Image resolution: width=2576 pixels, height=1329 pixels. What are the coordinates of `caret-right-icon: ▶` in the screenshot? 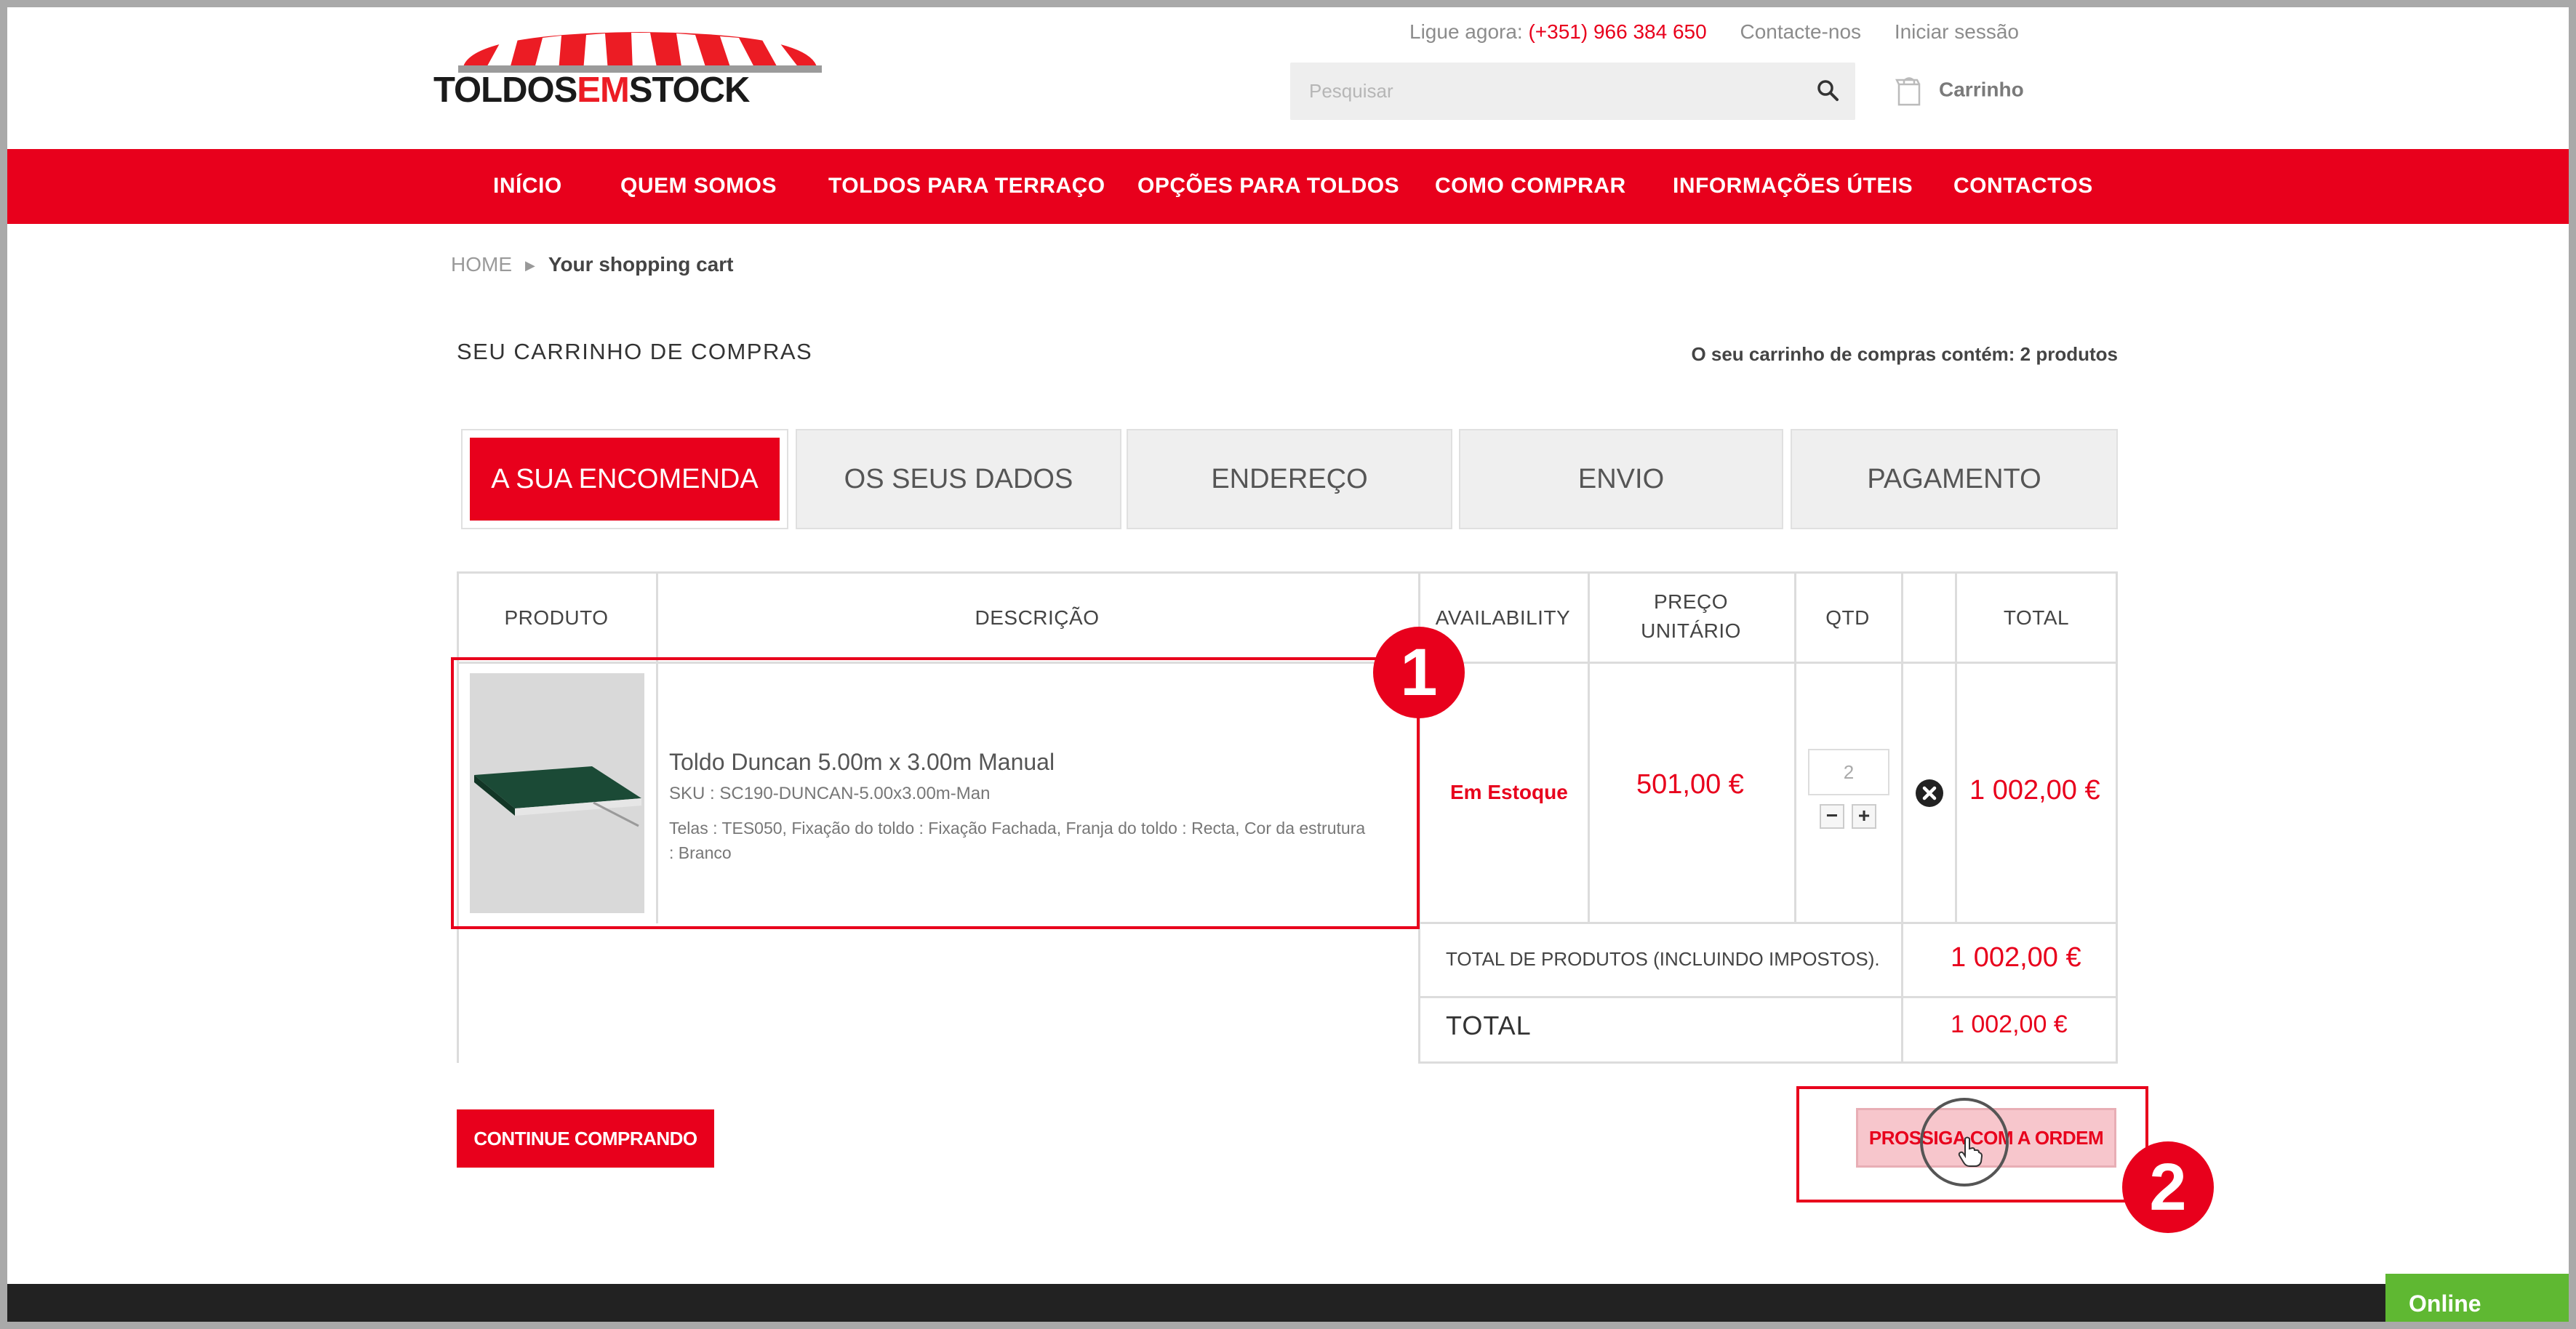 It's located at (530, 265).